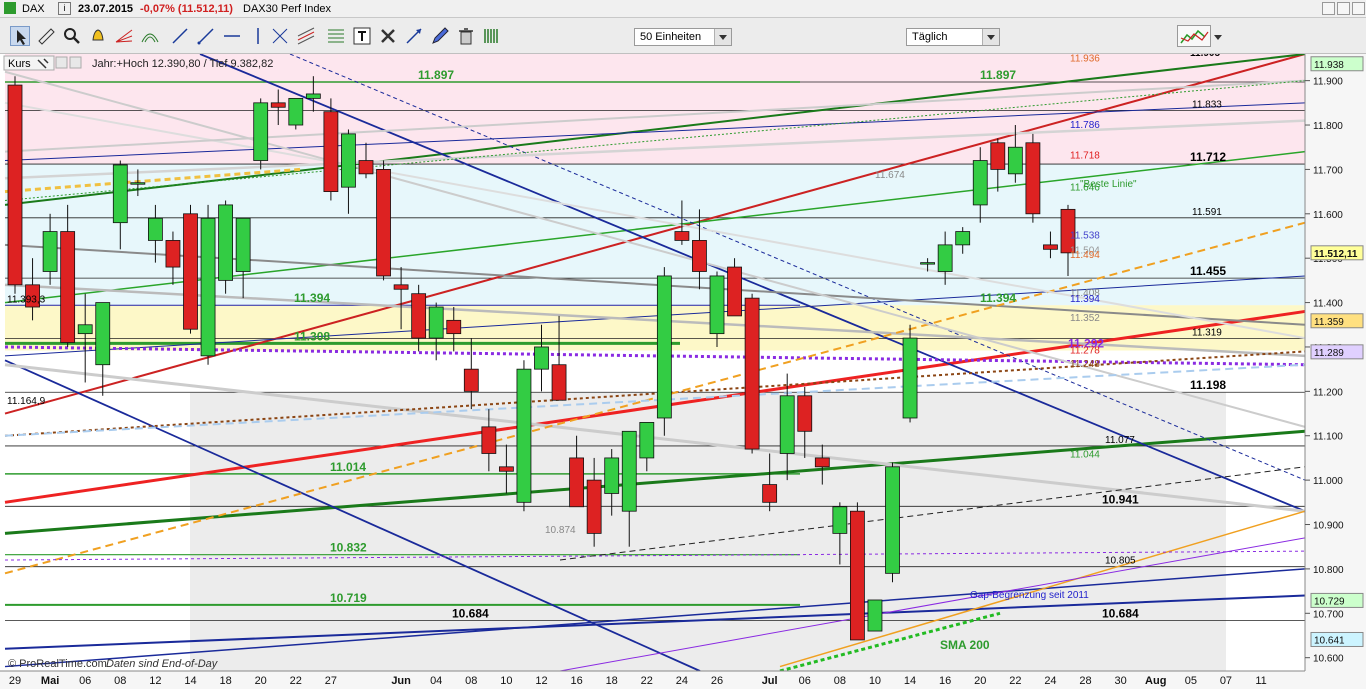 The image size is (1366, 689). Describe the element at coordinates (1194, 36) in the screenshot. I see `indicators-icon` at that location.